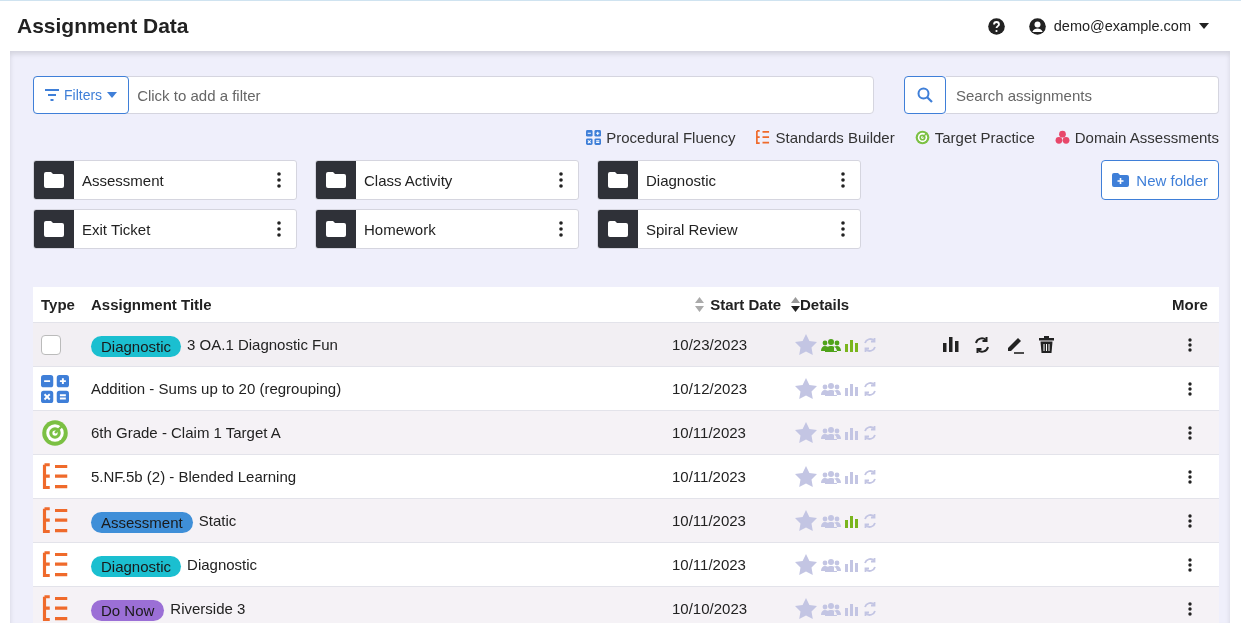 This screenshot has height=623, width=1241. Describe the element at coordinates (447, 229) in the screenshot. I see `folder-card: Homework` at that location.